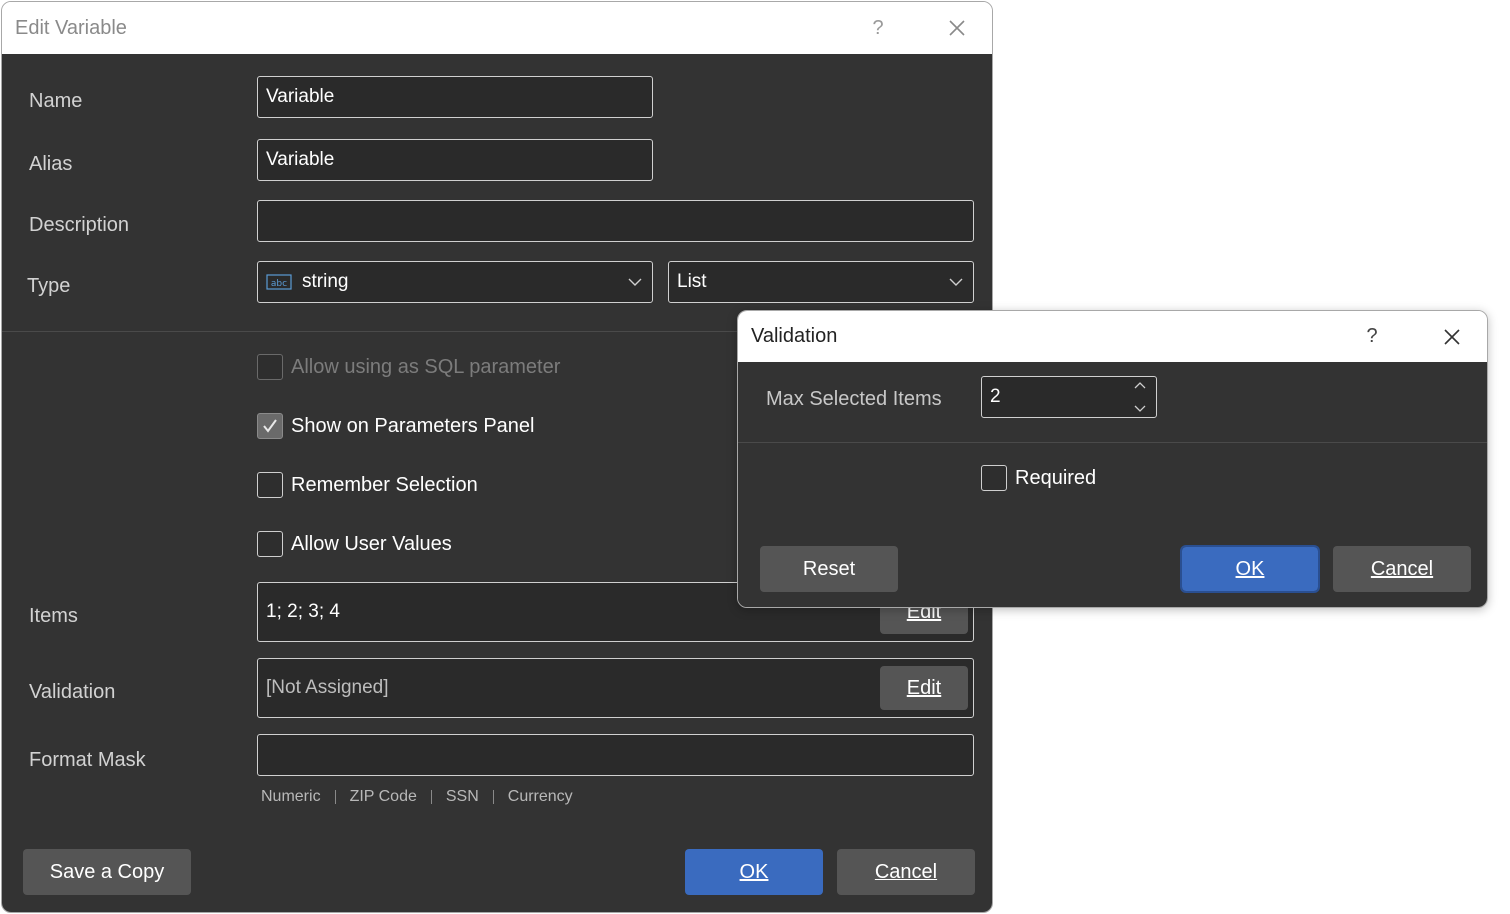 This screenshot has width=1510, height=914. I want to click on type-dropdown: abc string, so click(455, 282).